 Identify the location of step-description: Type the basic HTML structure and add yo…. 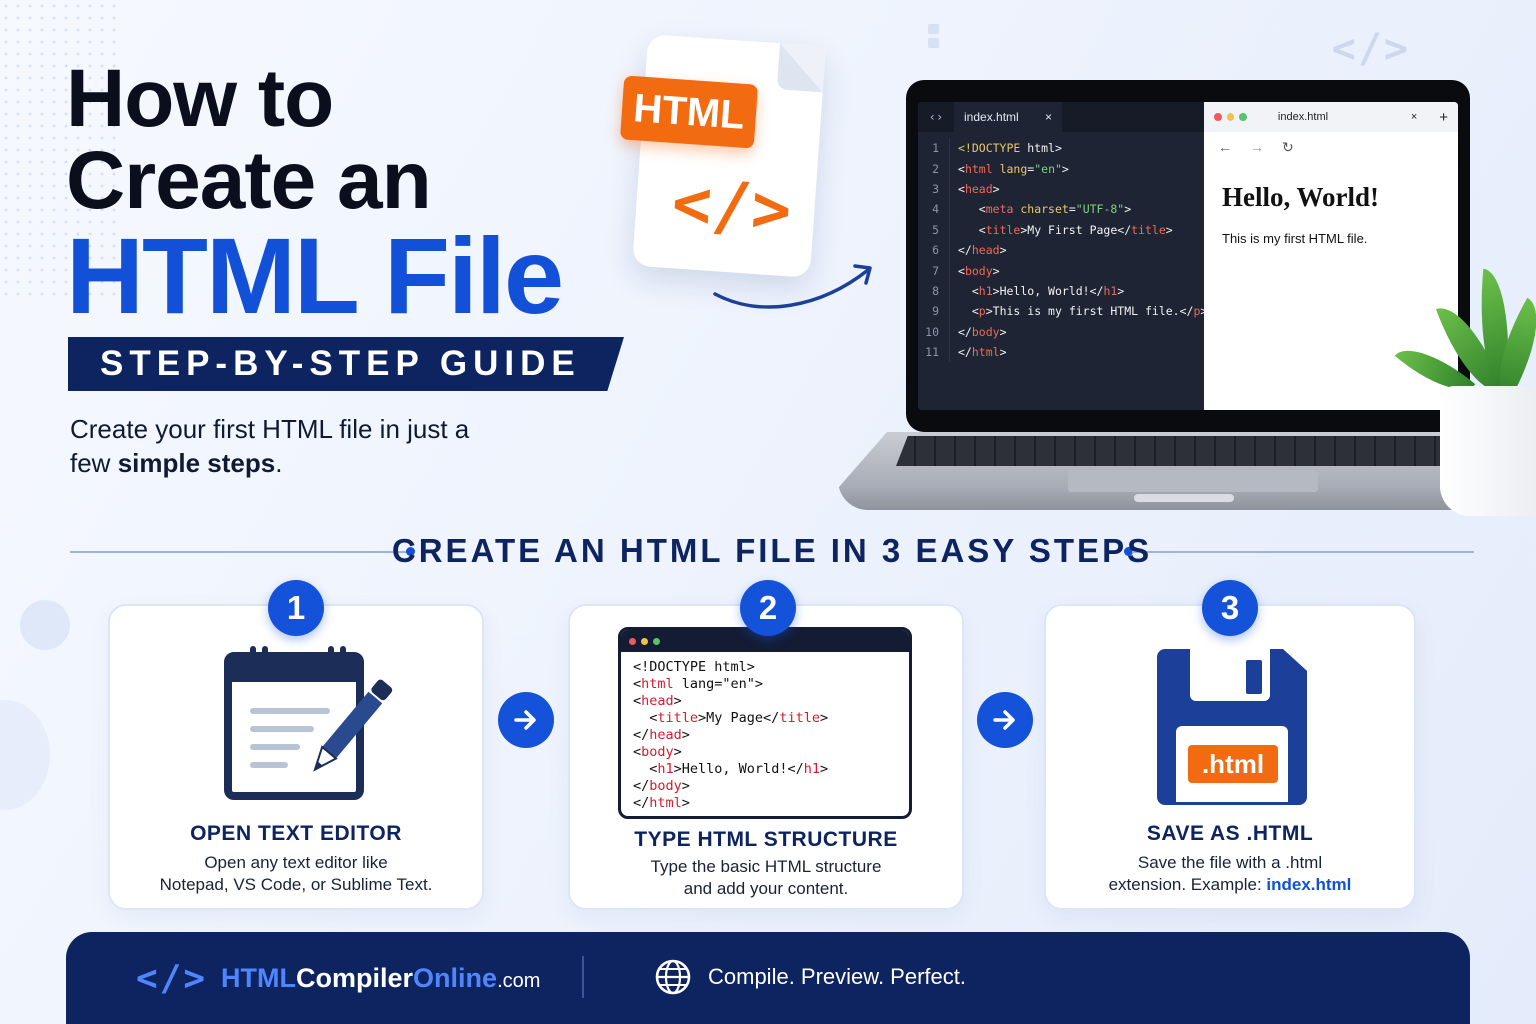
(766, 878).